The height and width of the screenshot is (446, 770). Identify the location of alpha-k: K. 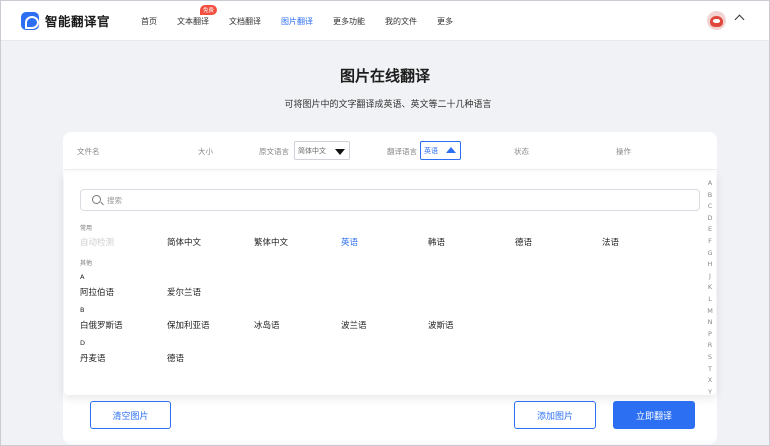
(710, 288).